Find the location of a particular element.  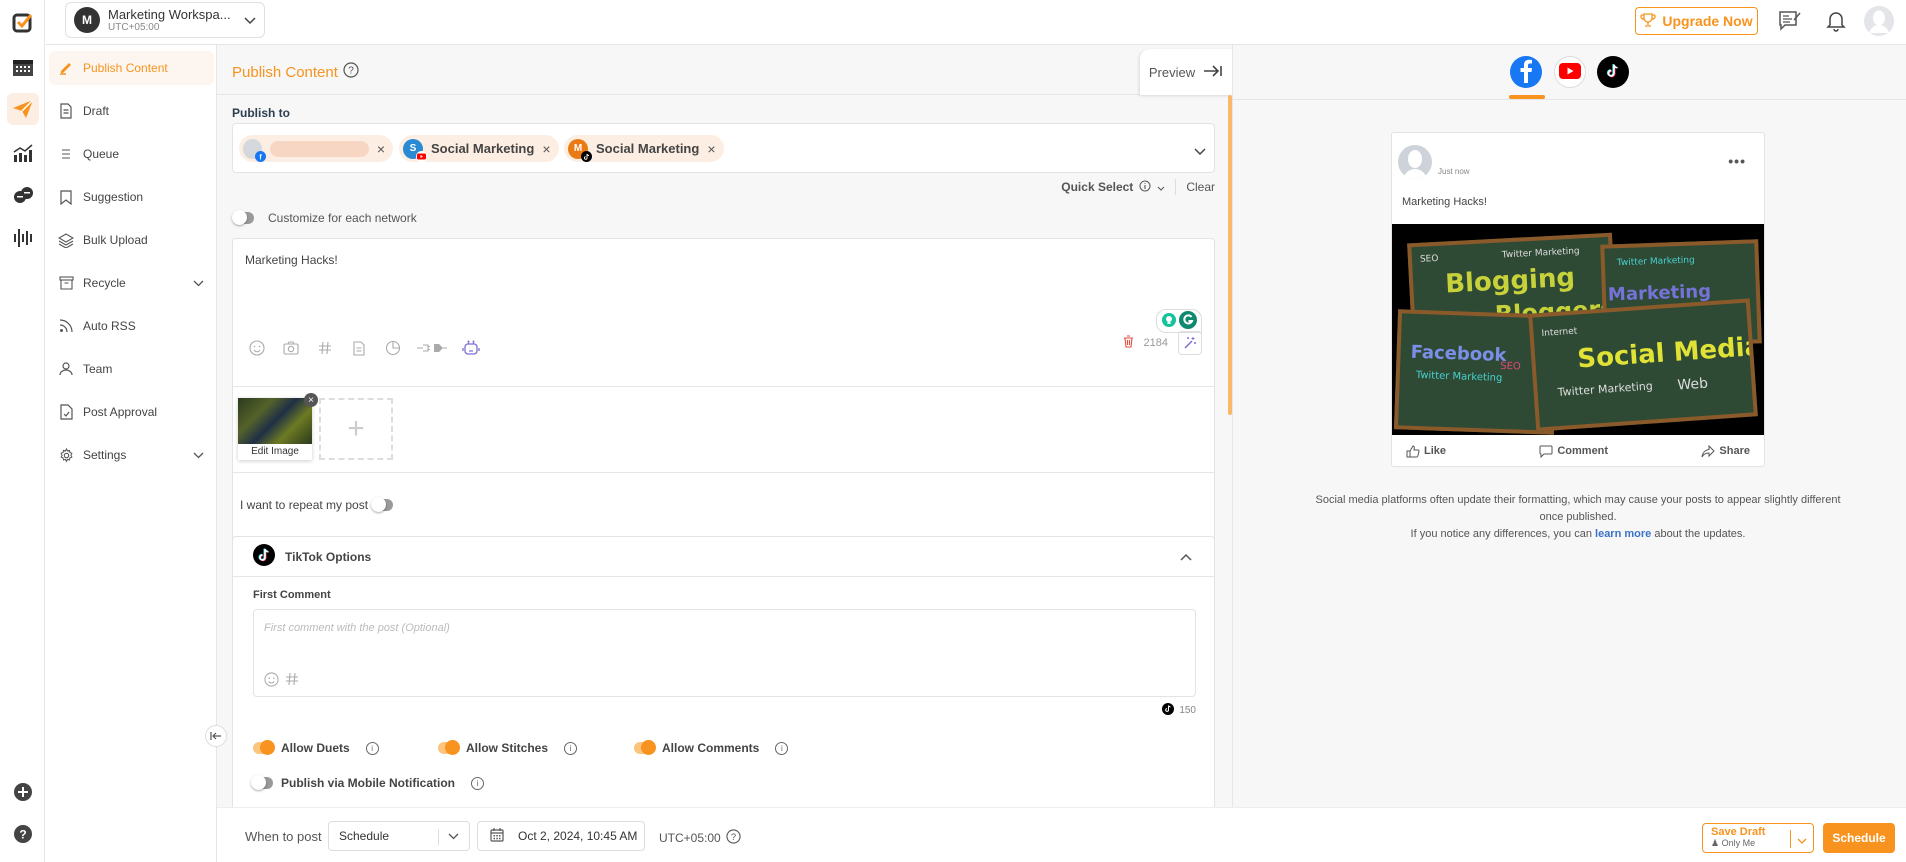

collapse-sidebar-button is located at coordinates (216, 736).